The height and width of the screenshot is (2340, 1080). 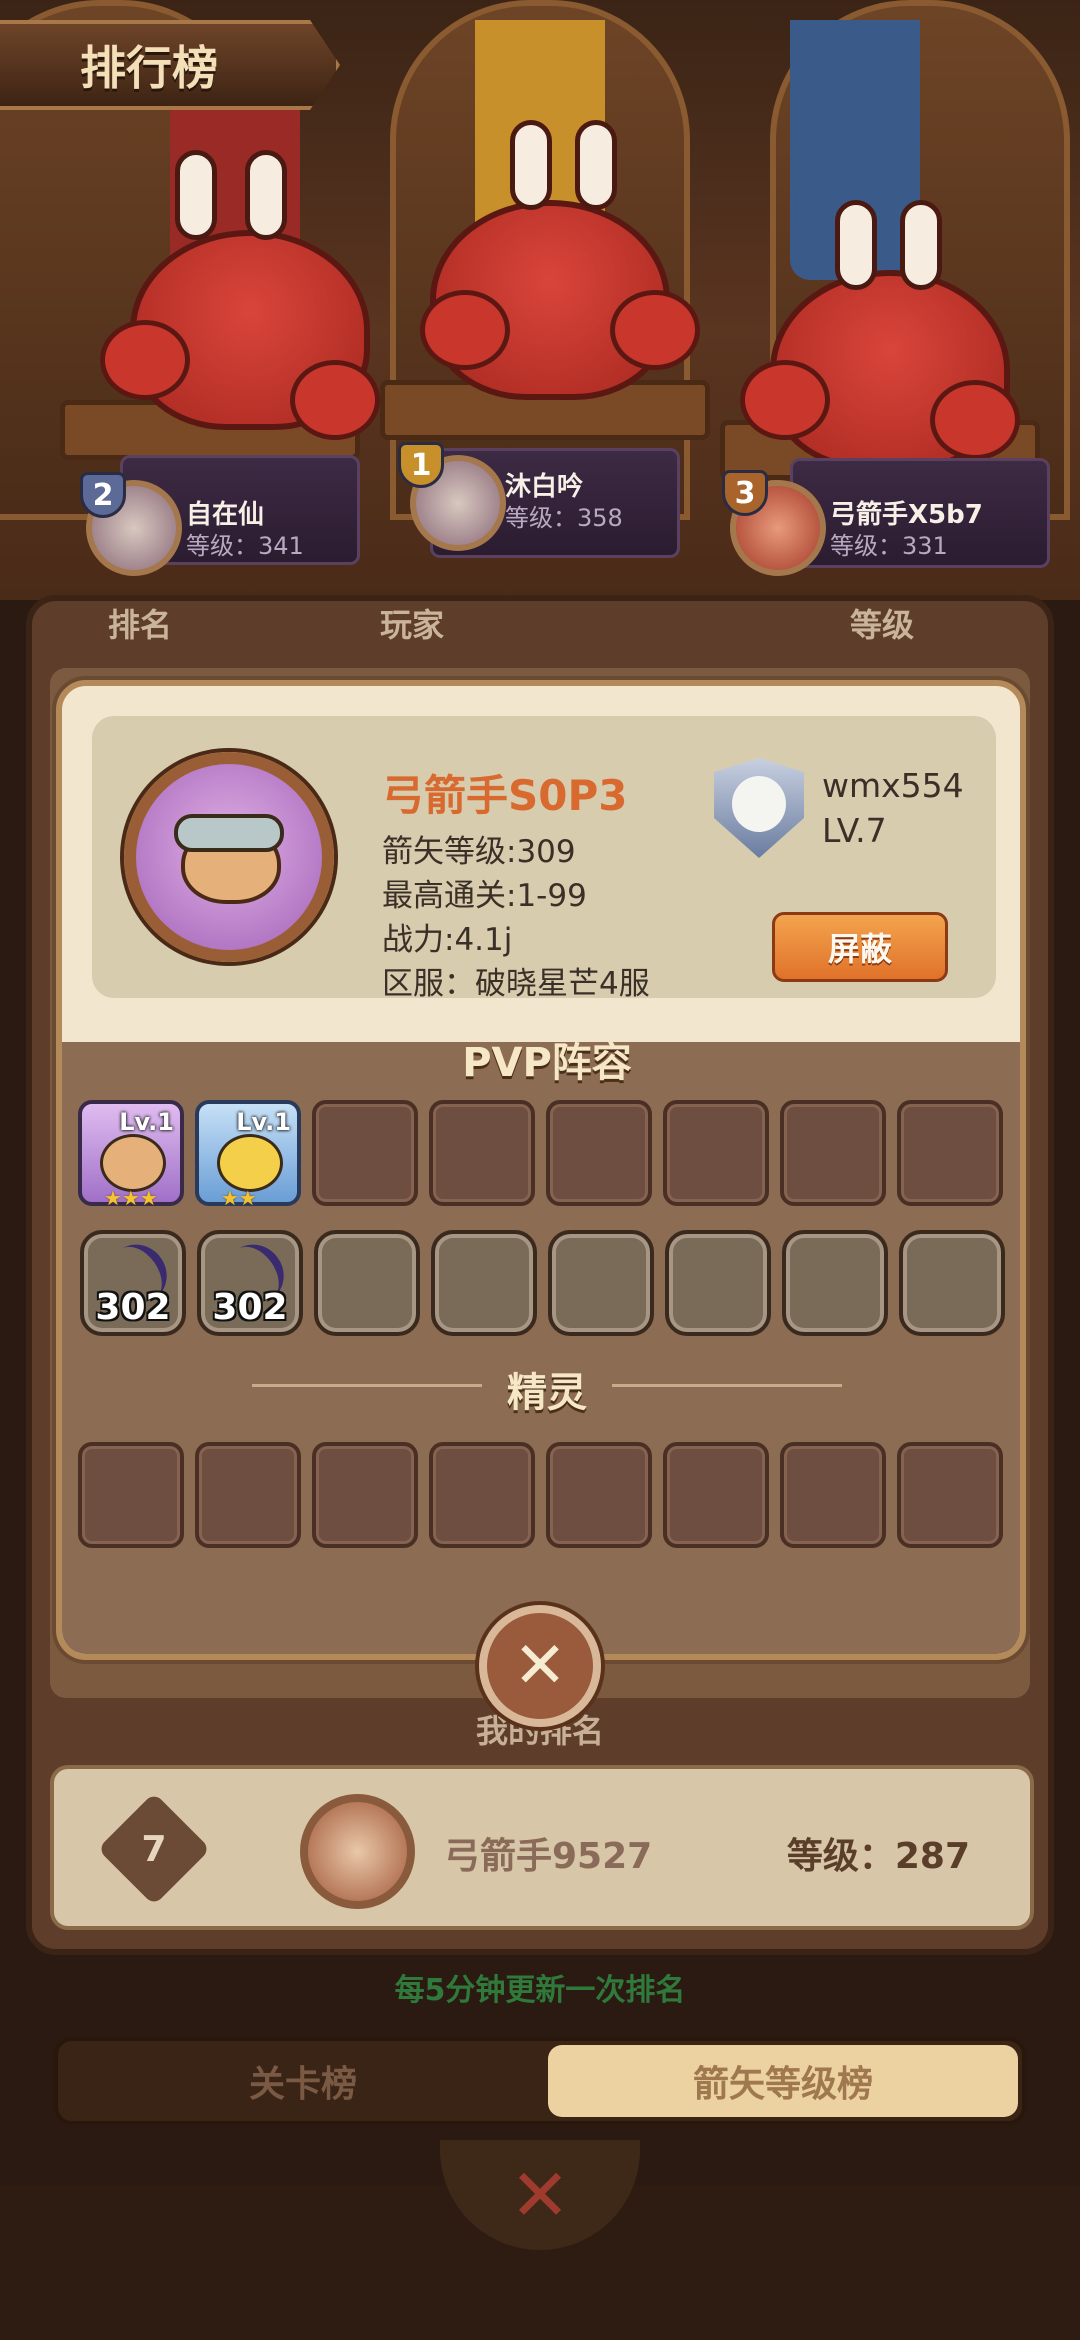 I want to click on hero-stars: ★★★, so click(x=131, y=1198).